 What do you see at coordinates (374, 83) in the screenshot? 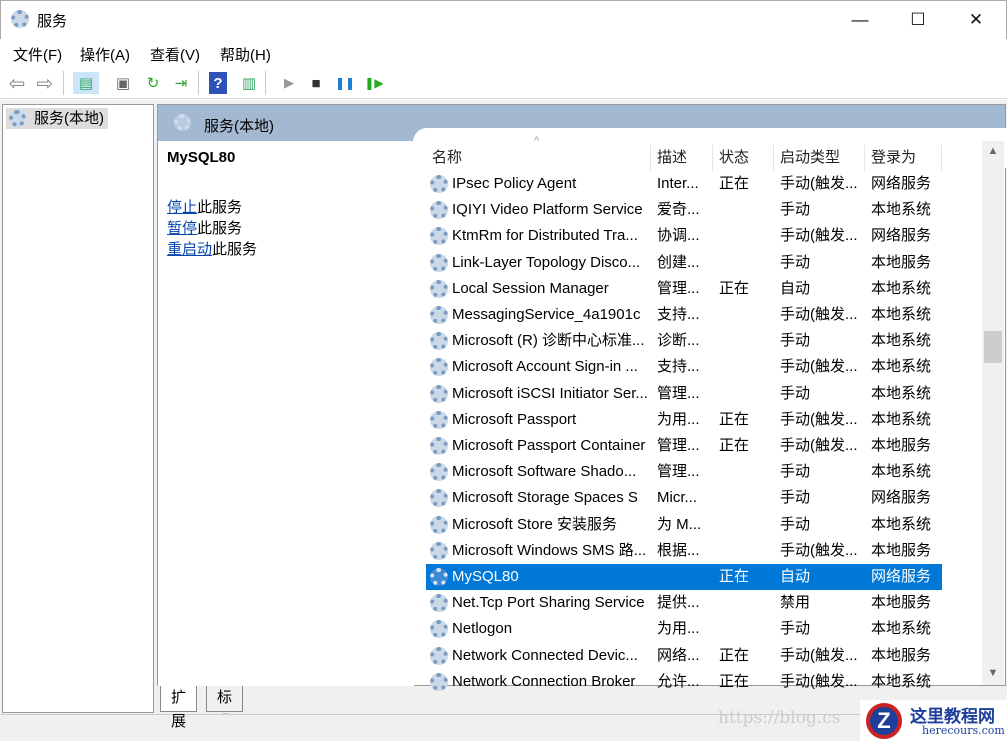
I see `resume-icon: ❚▶` at bounding box center [374, 83].